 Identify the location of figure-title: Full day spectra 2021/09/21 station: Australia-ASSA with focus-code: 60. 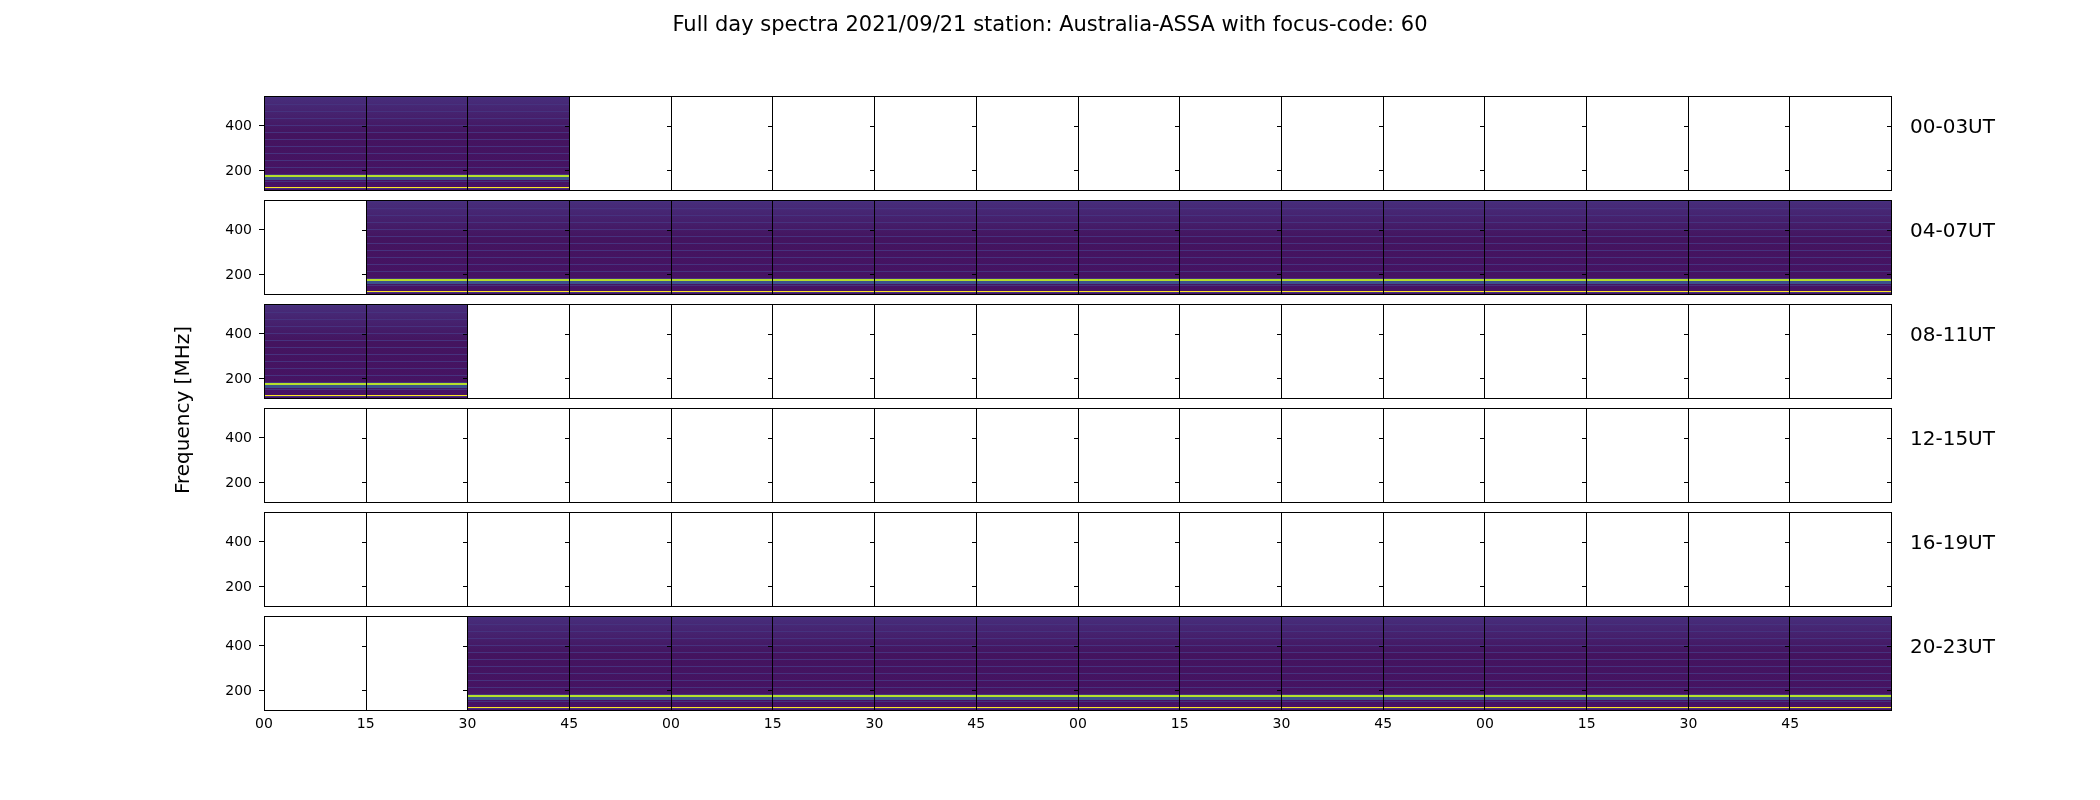
(1050, 24).